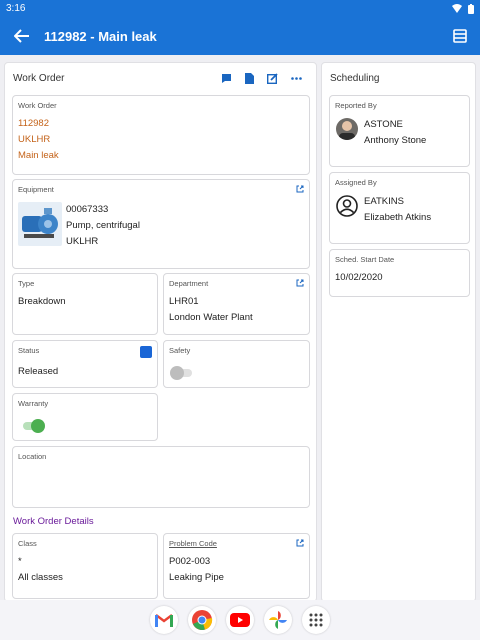 The height and width of the screenshot is (640, 480). I want to click on field-label: Type, so click(26, 283).